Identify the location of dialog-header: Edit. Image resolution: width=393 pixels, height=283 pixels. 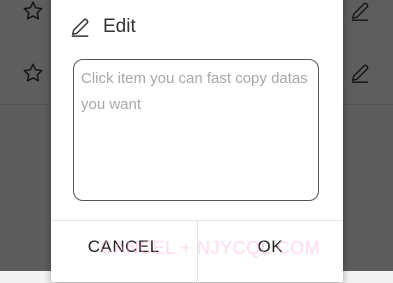
(102, 27).